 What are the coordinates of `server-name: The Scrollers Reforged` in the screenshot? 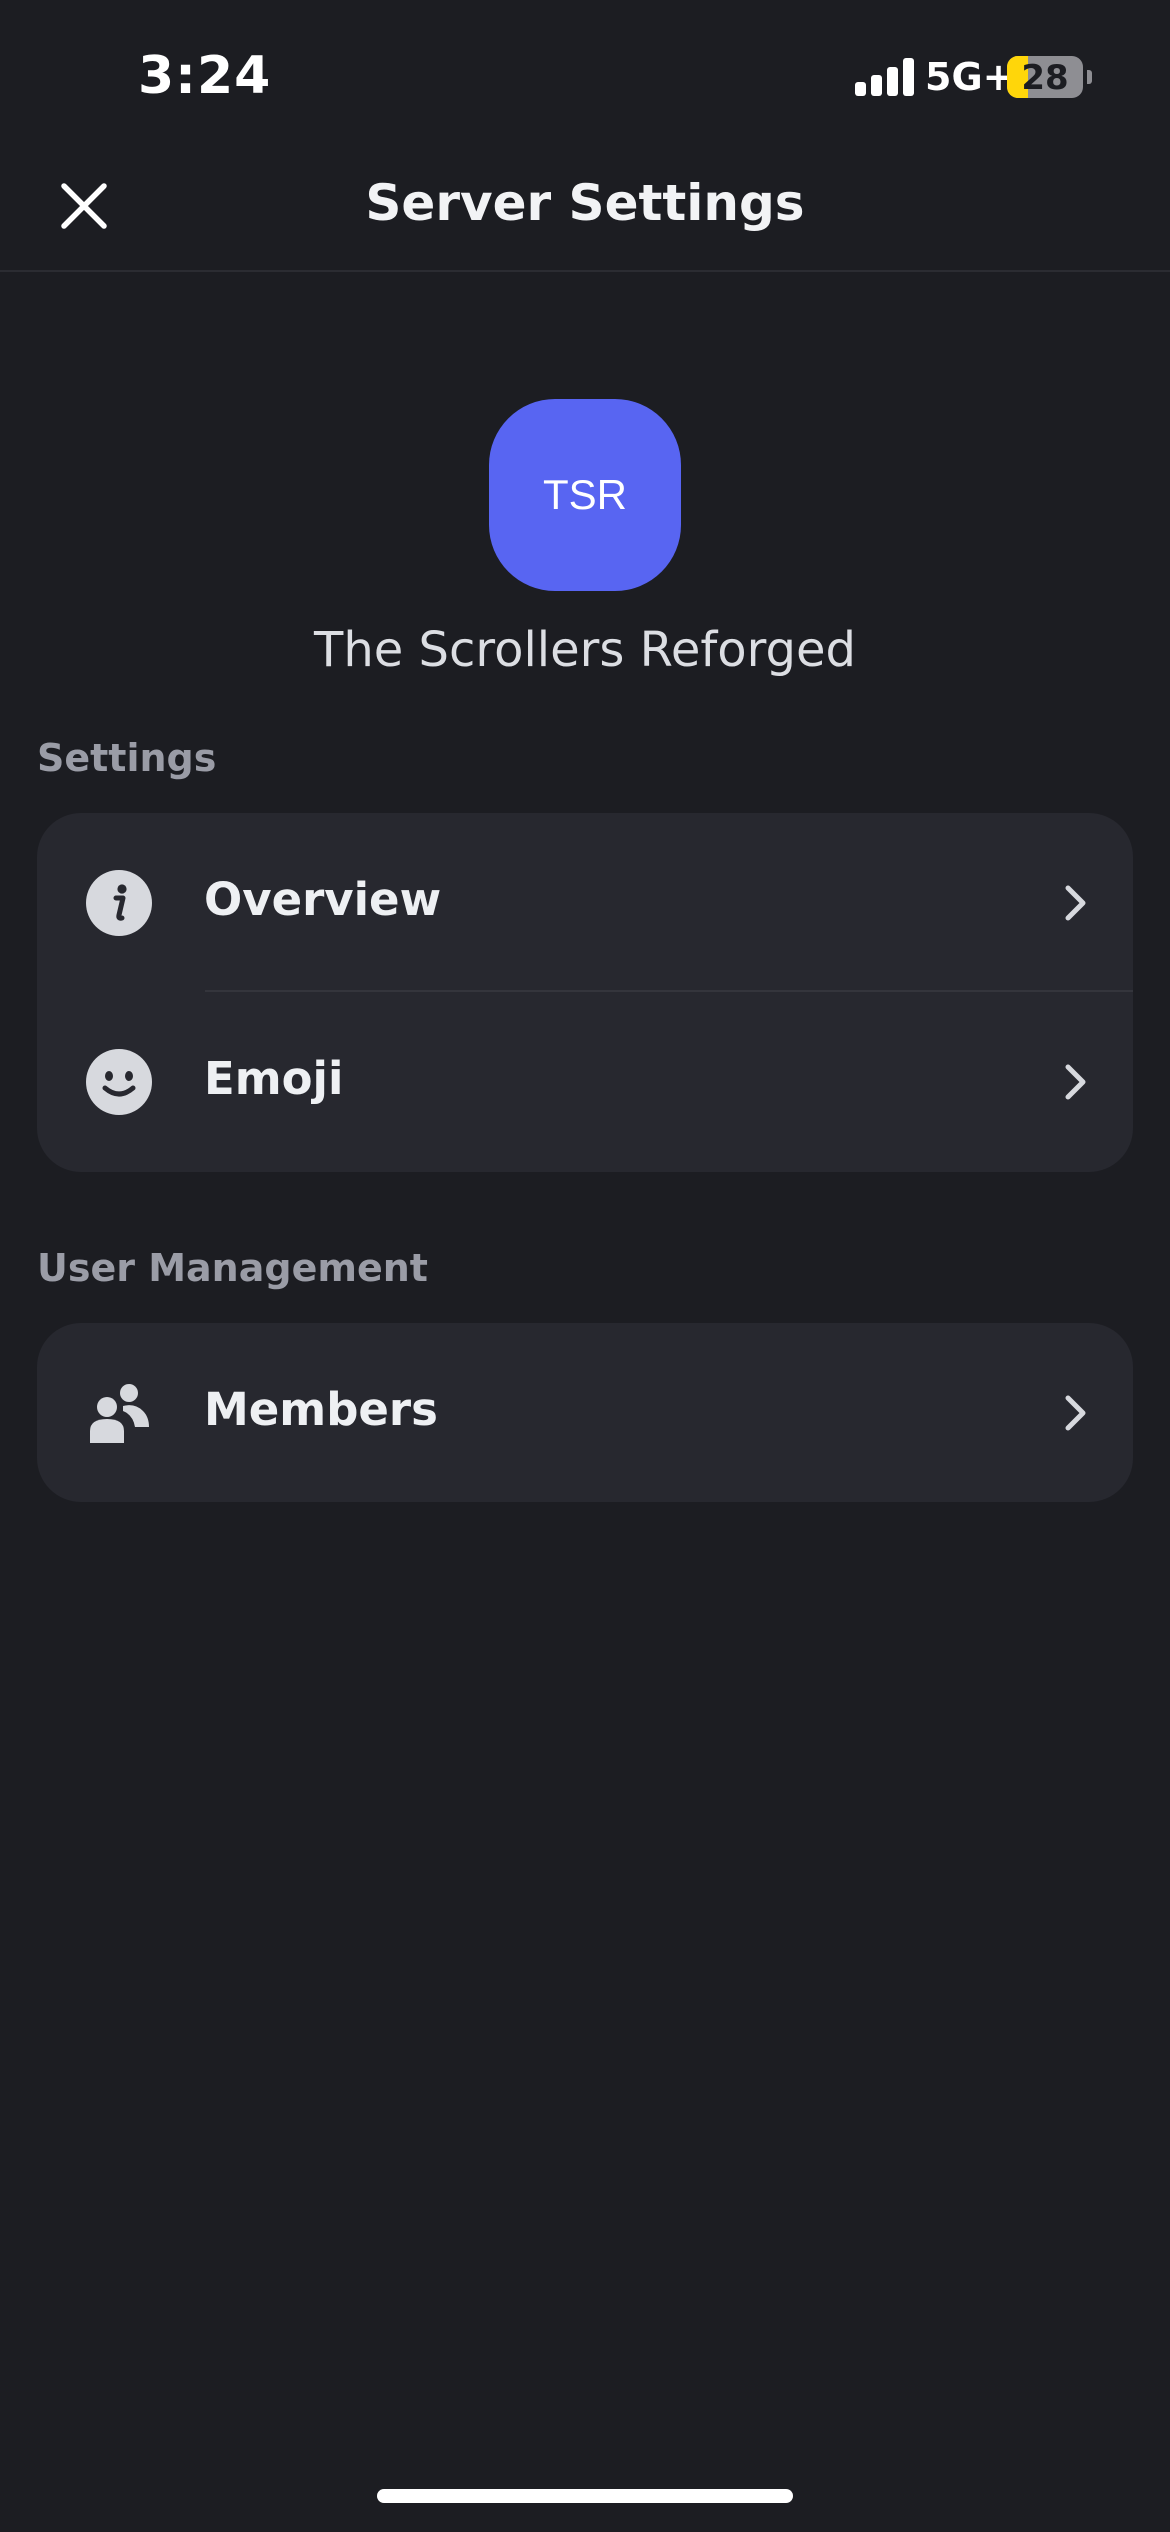 It's located at (585, 650).